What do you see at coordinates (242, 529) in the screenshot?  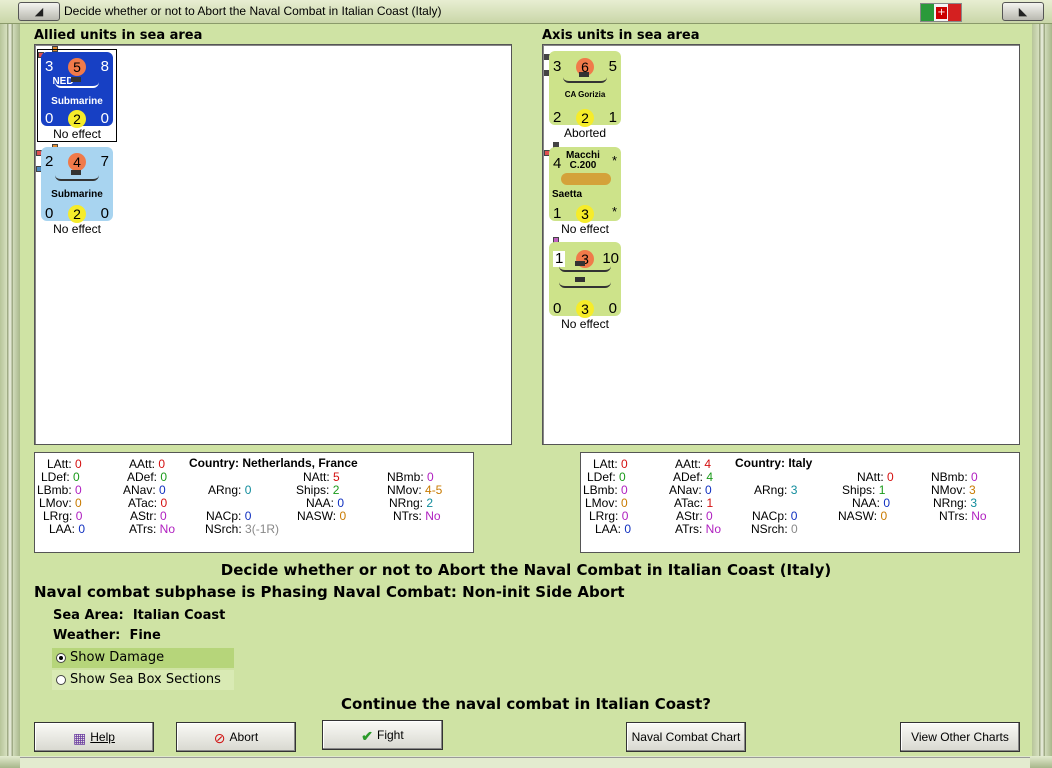 I see `stat-nsrch: NSrch: 3(-1R)` at bounding box center [242, 529].